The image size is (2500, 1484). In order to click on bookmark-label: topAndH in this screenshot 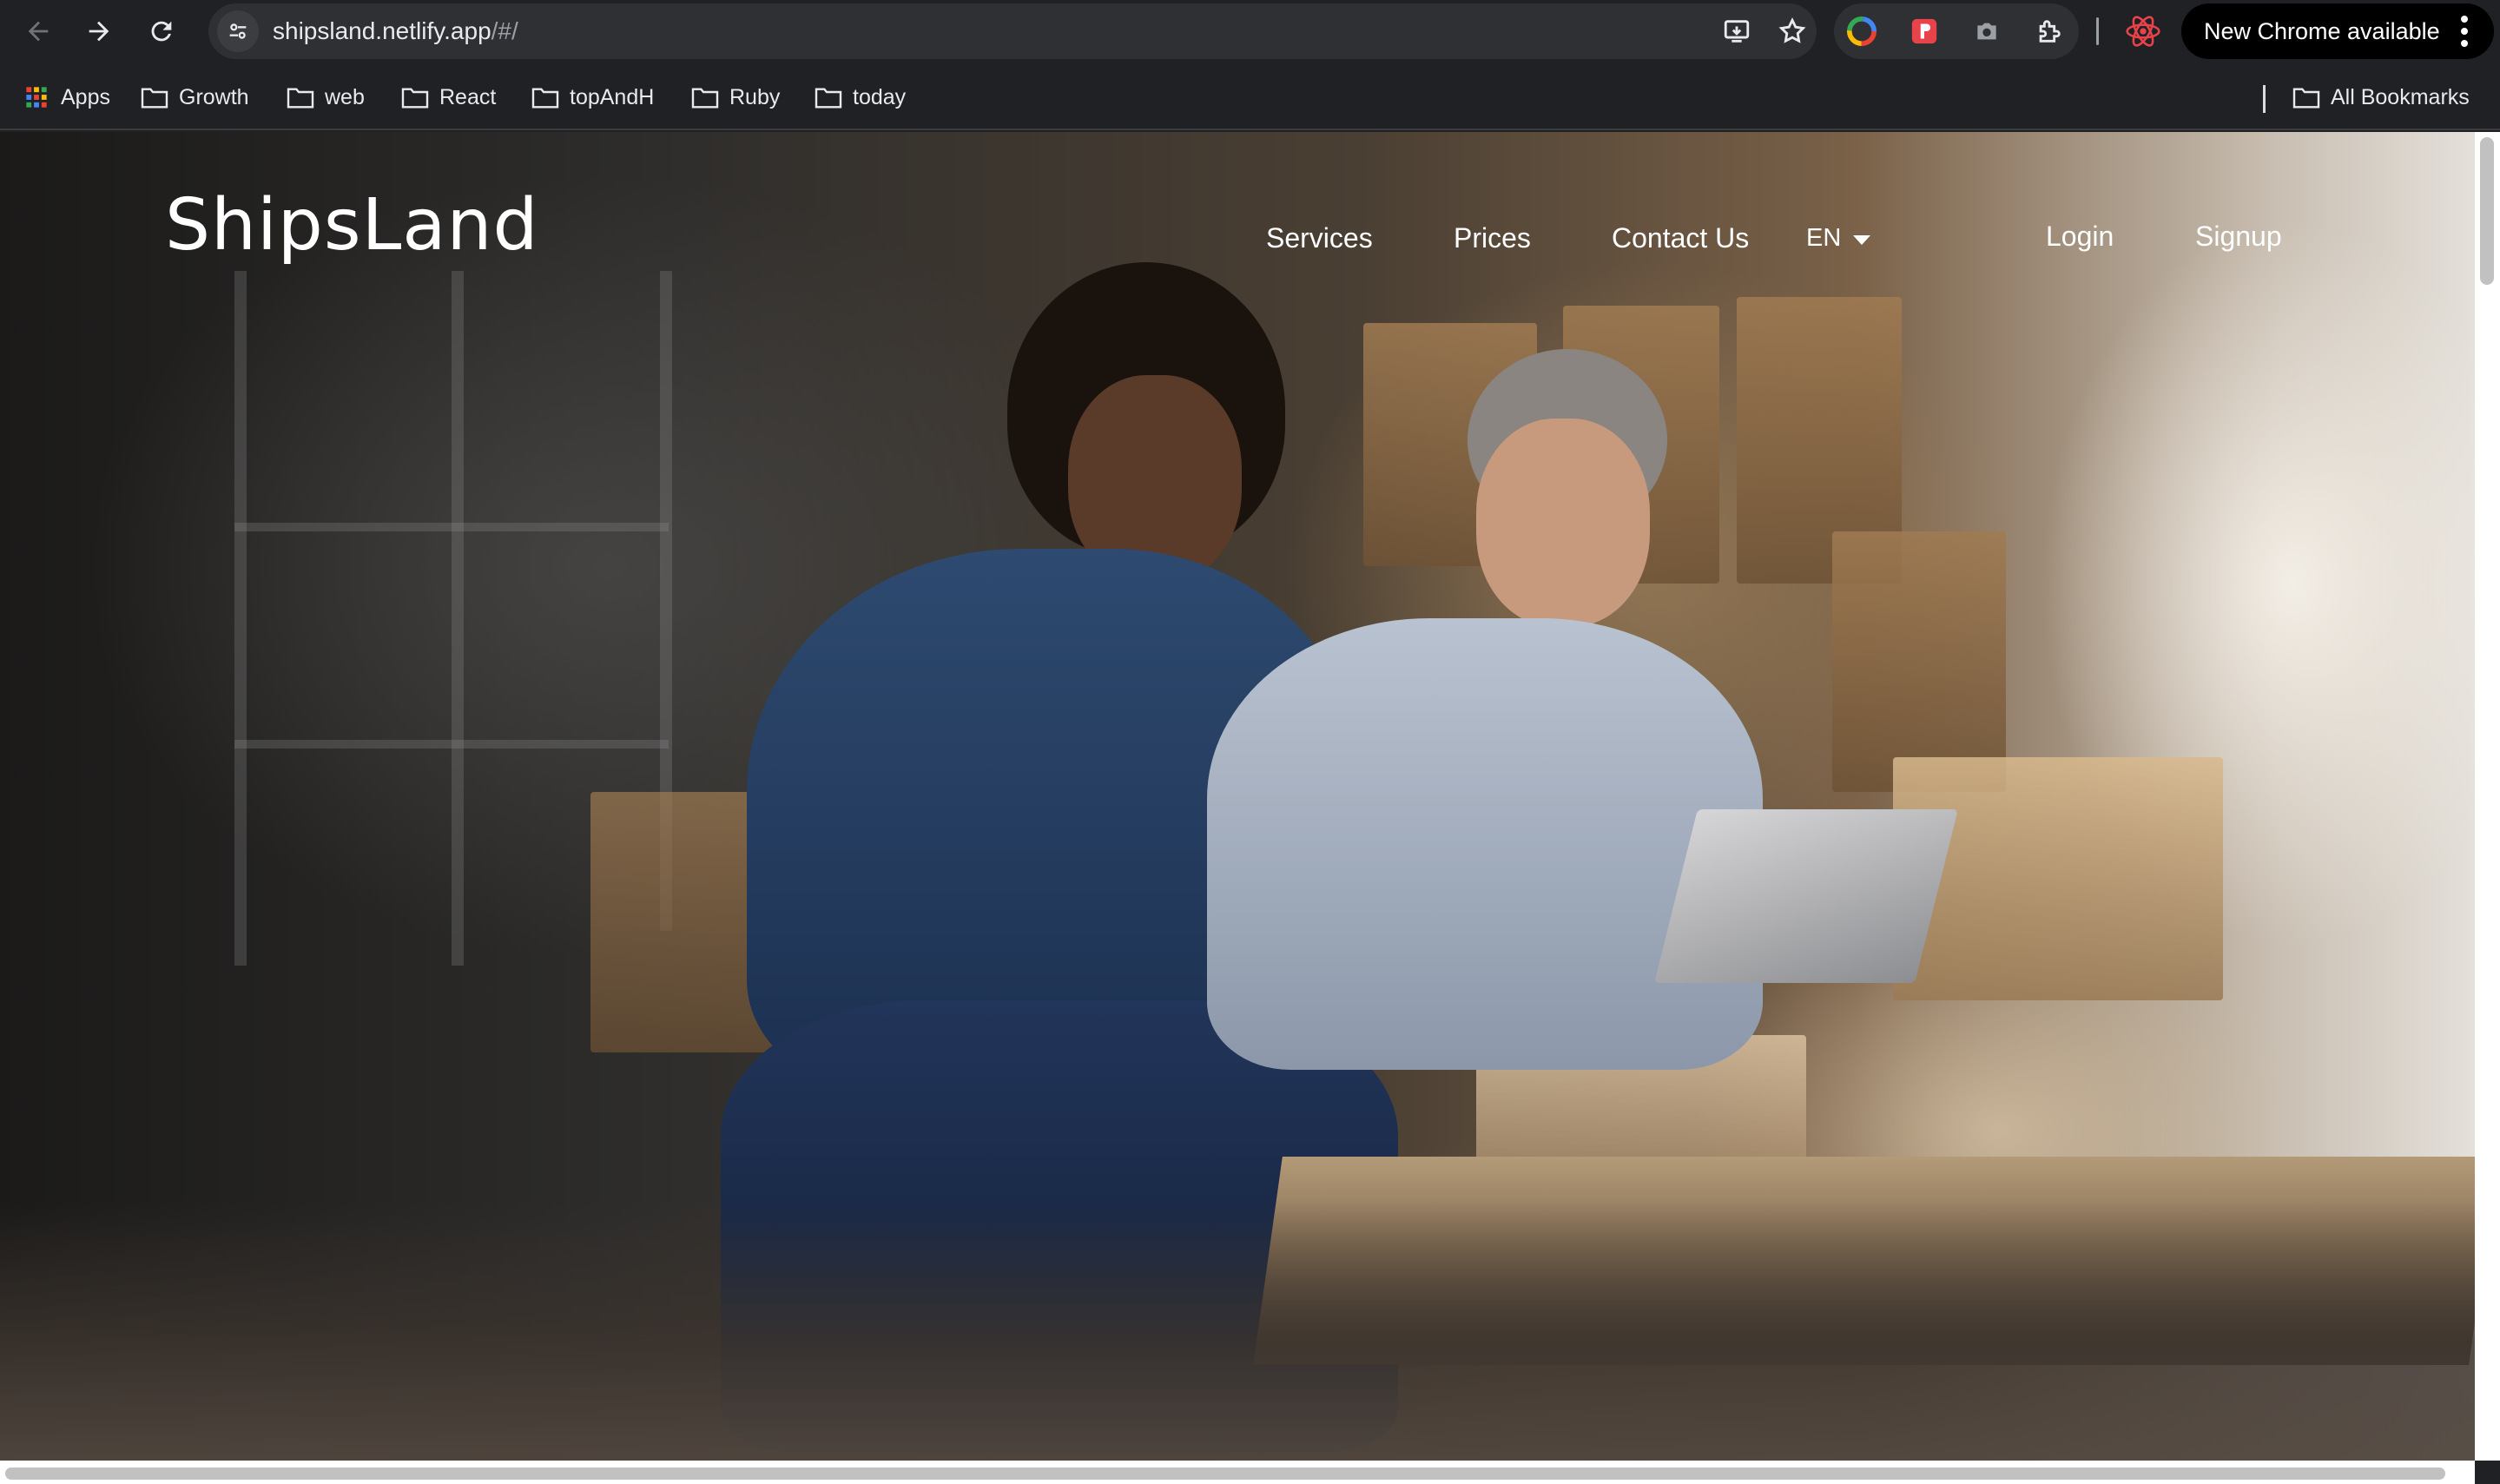, I will do `click(612, 96)`.